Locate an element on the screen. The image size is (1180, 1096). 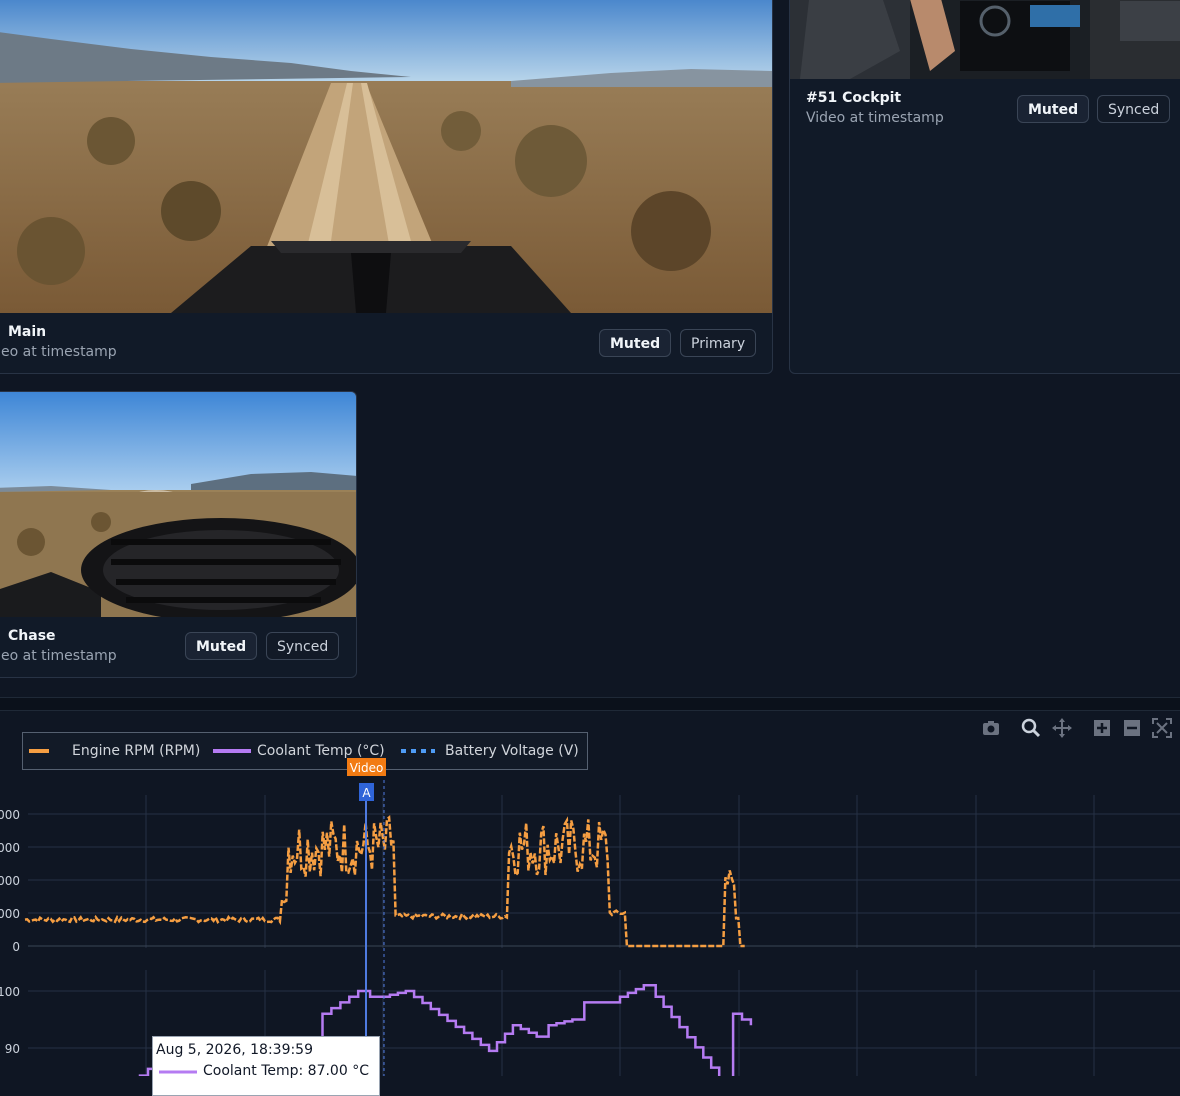
video-marker-label: Video is located at coordinates (367, 768).